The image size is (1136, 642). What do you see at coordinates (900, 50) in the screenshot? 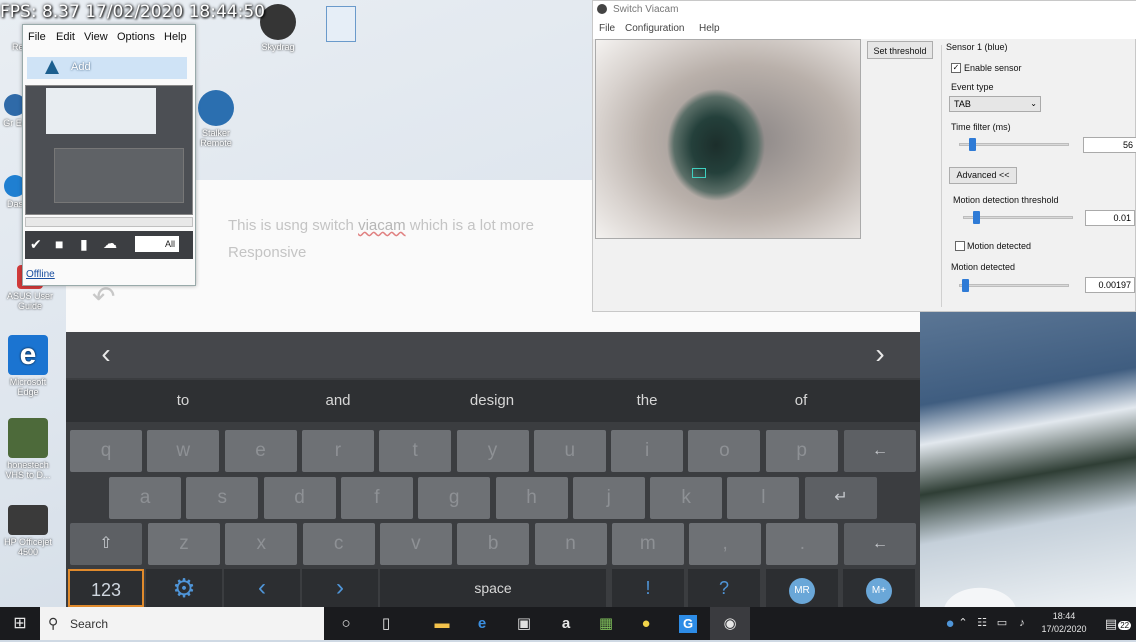
I see `set-threshold-button: Set threshold` at bounding box center [900, 50].